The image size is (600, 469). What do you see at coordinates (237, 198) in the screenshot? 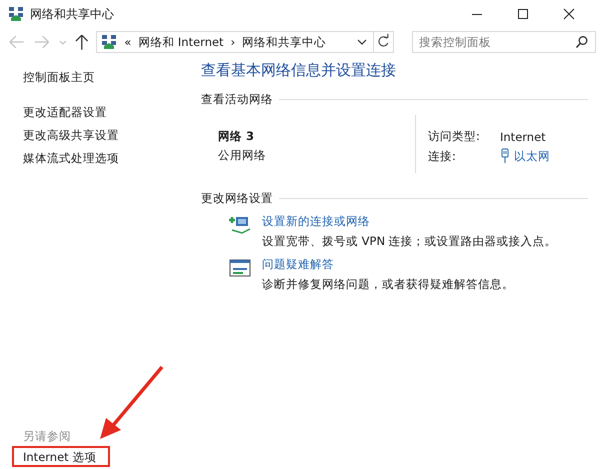
I see `section-title: 更改网络设置` at bounding box center [237, 198].